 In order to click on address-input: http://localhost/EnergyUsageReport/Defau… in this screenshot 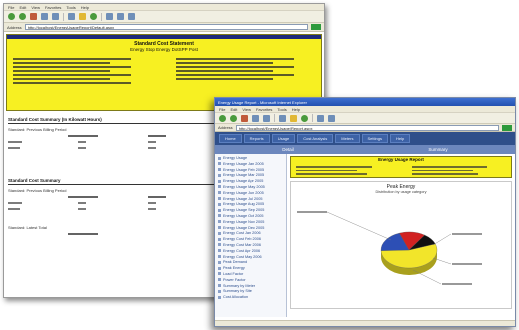, I will do `click(166, 27)`.